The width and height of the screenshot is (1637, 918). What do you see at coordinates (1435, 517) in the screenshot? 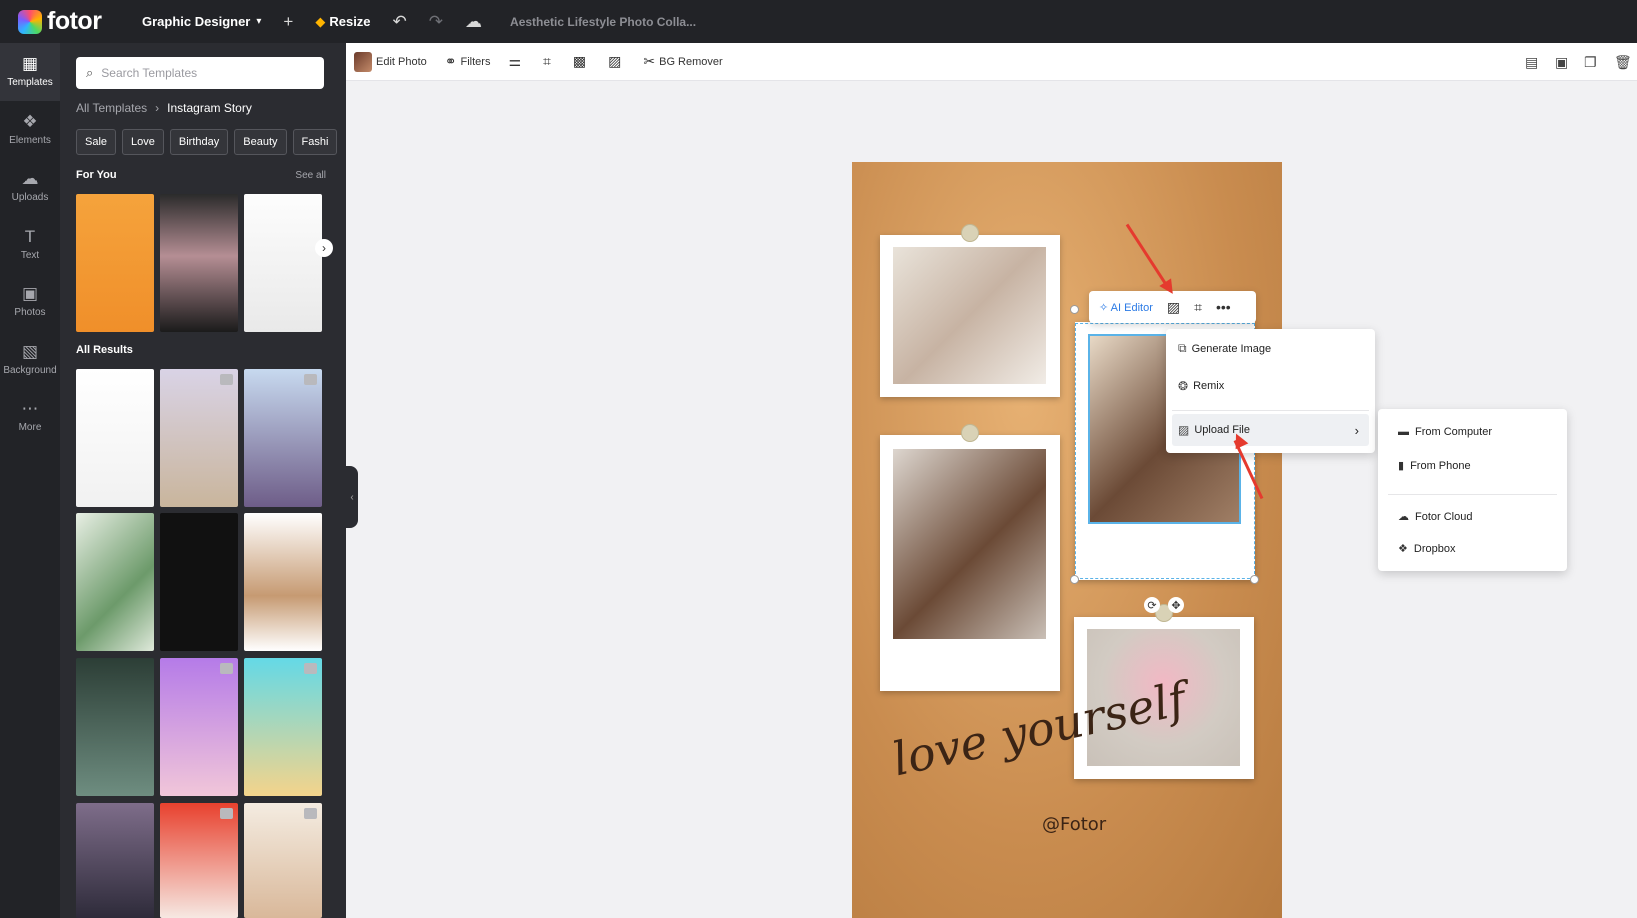
I see `menu-item-fotor-cloud: ☁ Fotor Cloud` at bounding box center [1435, 517].